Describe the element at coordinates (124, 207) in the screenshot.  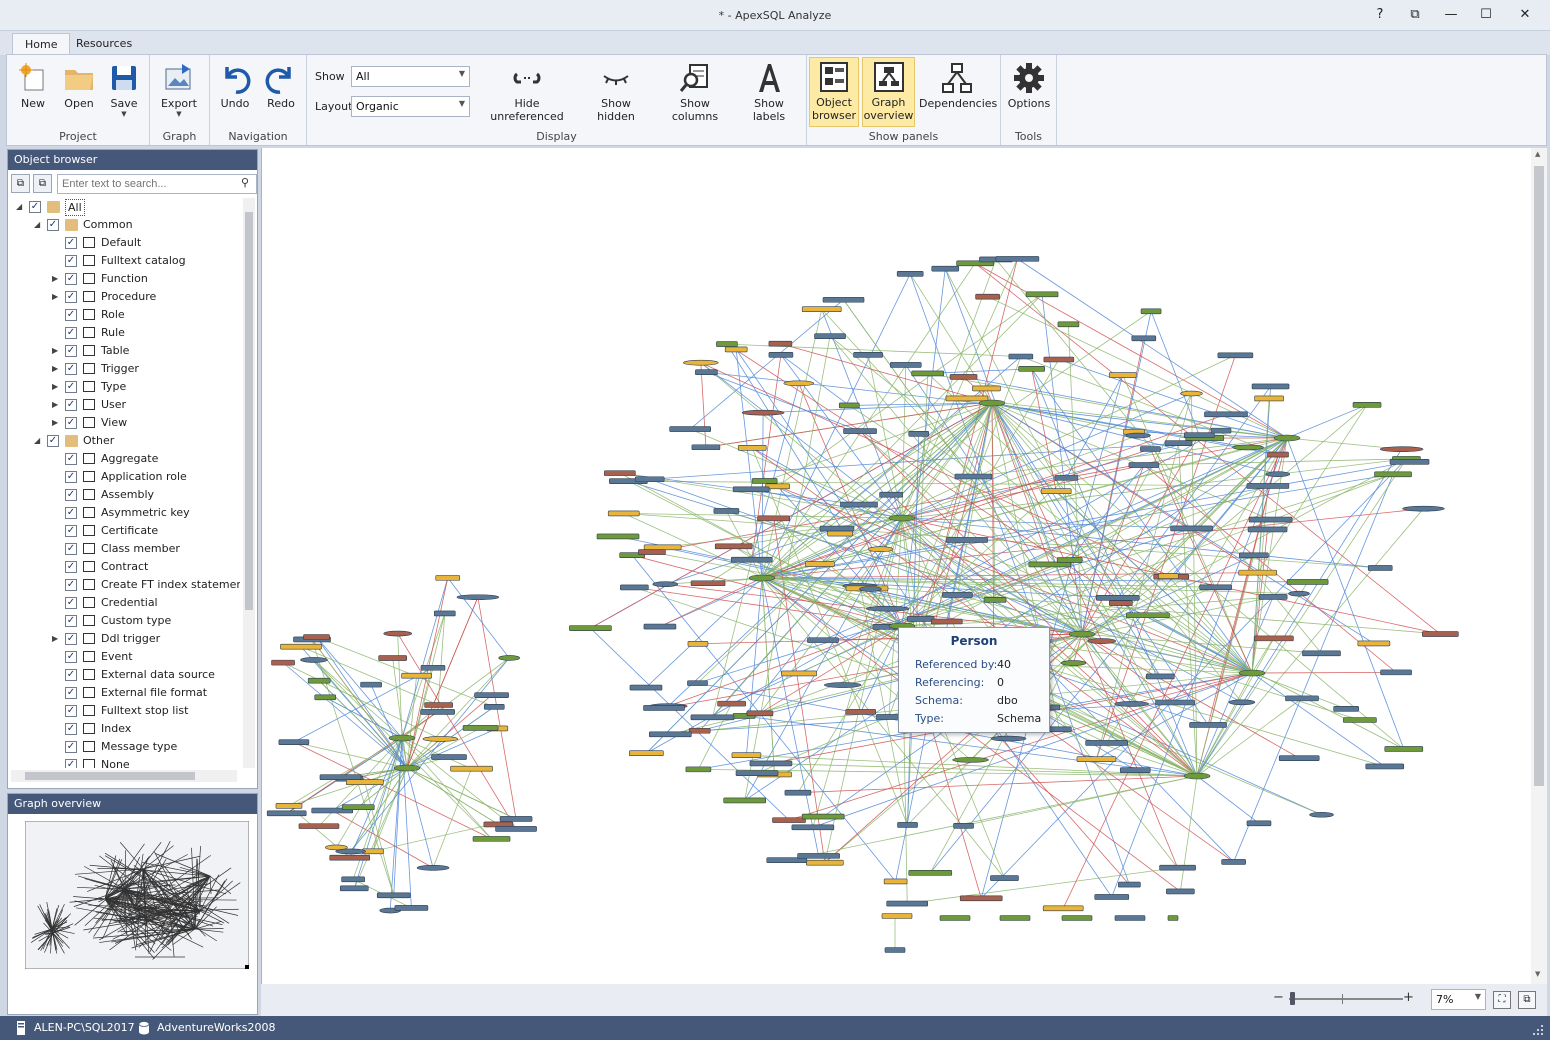
I see `tree-item-all: ◢ ✓ All` at that location.